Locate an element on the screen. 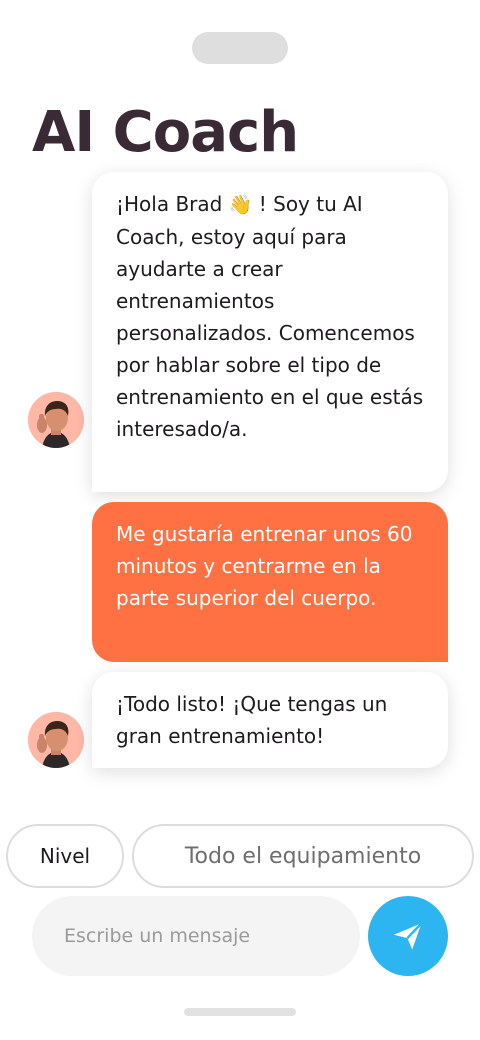 This screenshot has width=480, height=1040. send-button is located at coordinates (408, 936).